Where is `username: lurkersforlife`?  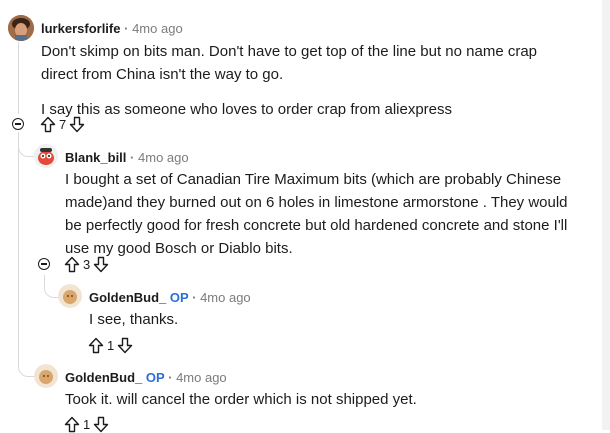
username: lurkersforlife is located at coordinates (80, 28).